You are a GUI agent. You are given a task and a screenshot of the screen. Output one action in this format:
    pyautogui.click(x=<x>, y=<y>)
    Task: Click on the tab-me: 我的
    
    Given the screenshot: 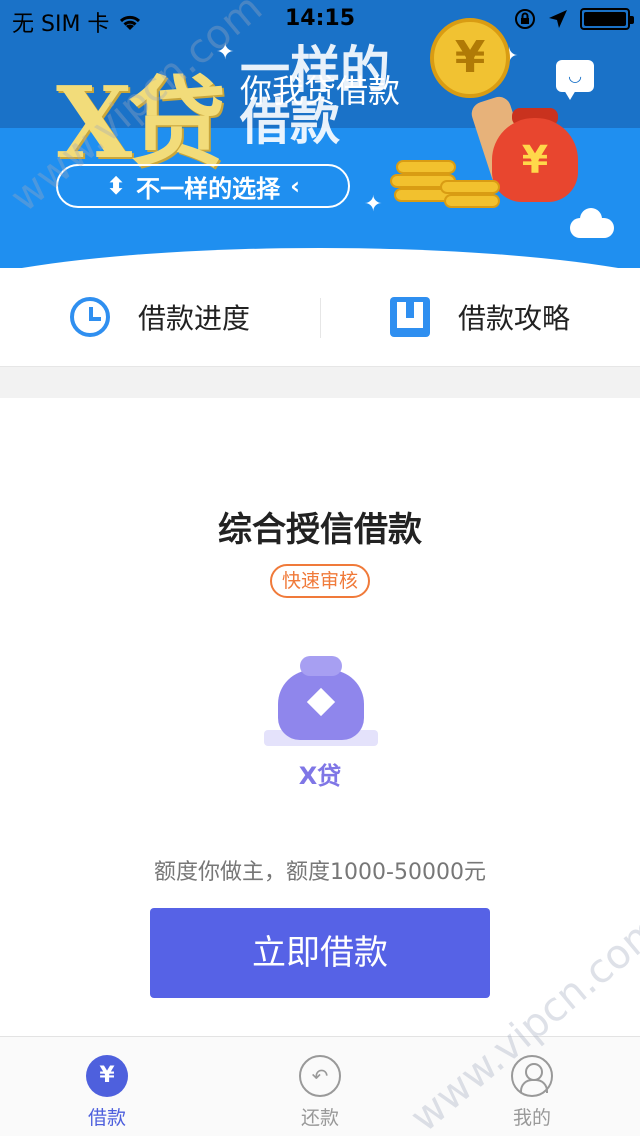 What is the action you would take?
    pyautogui.click(x=532, y=1092)
    